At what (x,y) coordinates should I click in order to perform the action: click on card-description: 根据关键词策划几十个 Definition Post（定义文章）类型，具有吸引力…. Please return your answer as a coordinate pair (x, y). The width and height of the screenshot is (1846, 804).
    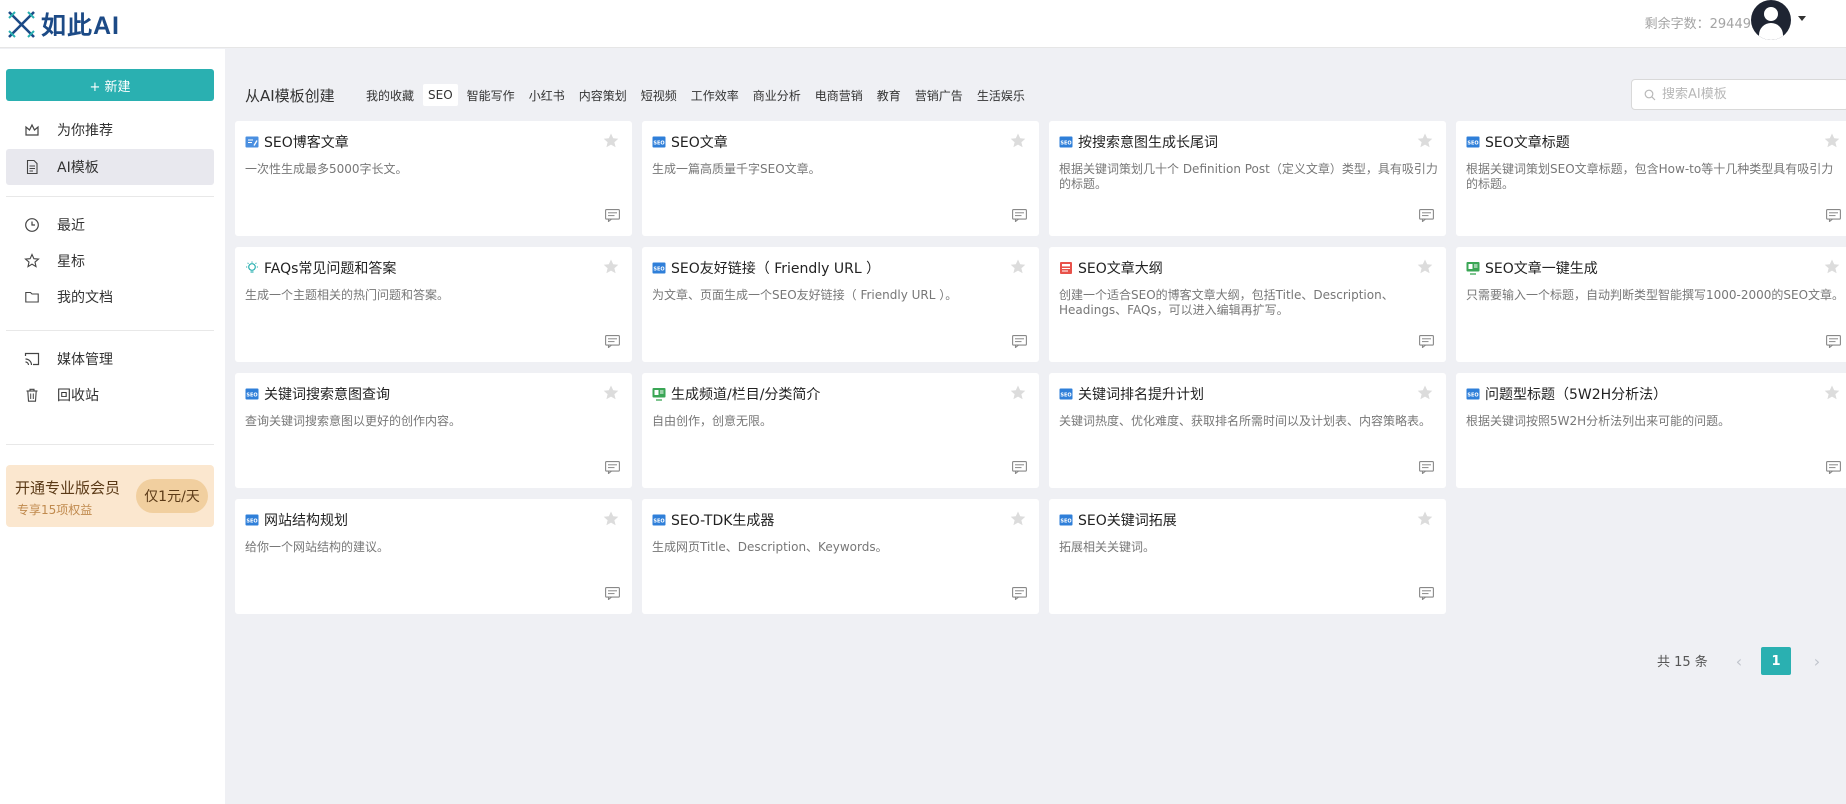
    Looking at the image, I should click on (1248, 176).